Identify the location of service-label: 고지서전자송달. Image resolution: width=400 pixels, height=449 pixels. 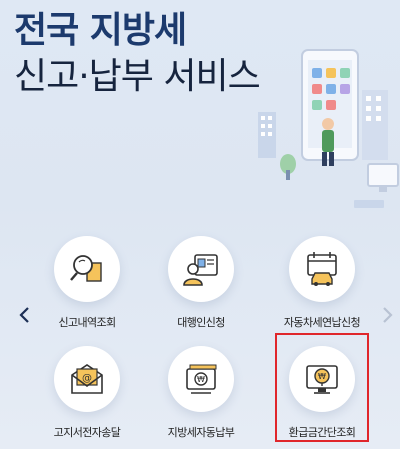
(87, 432).